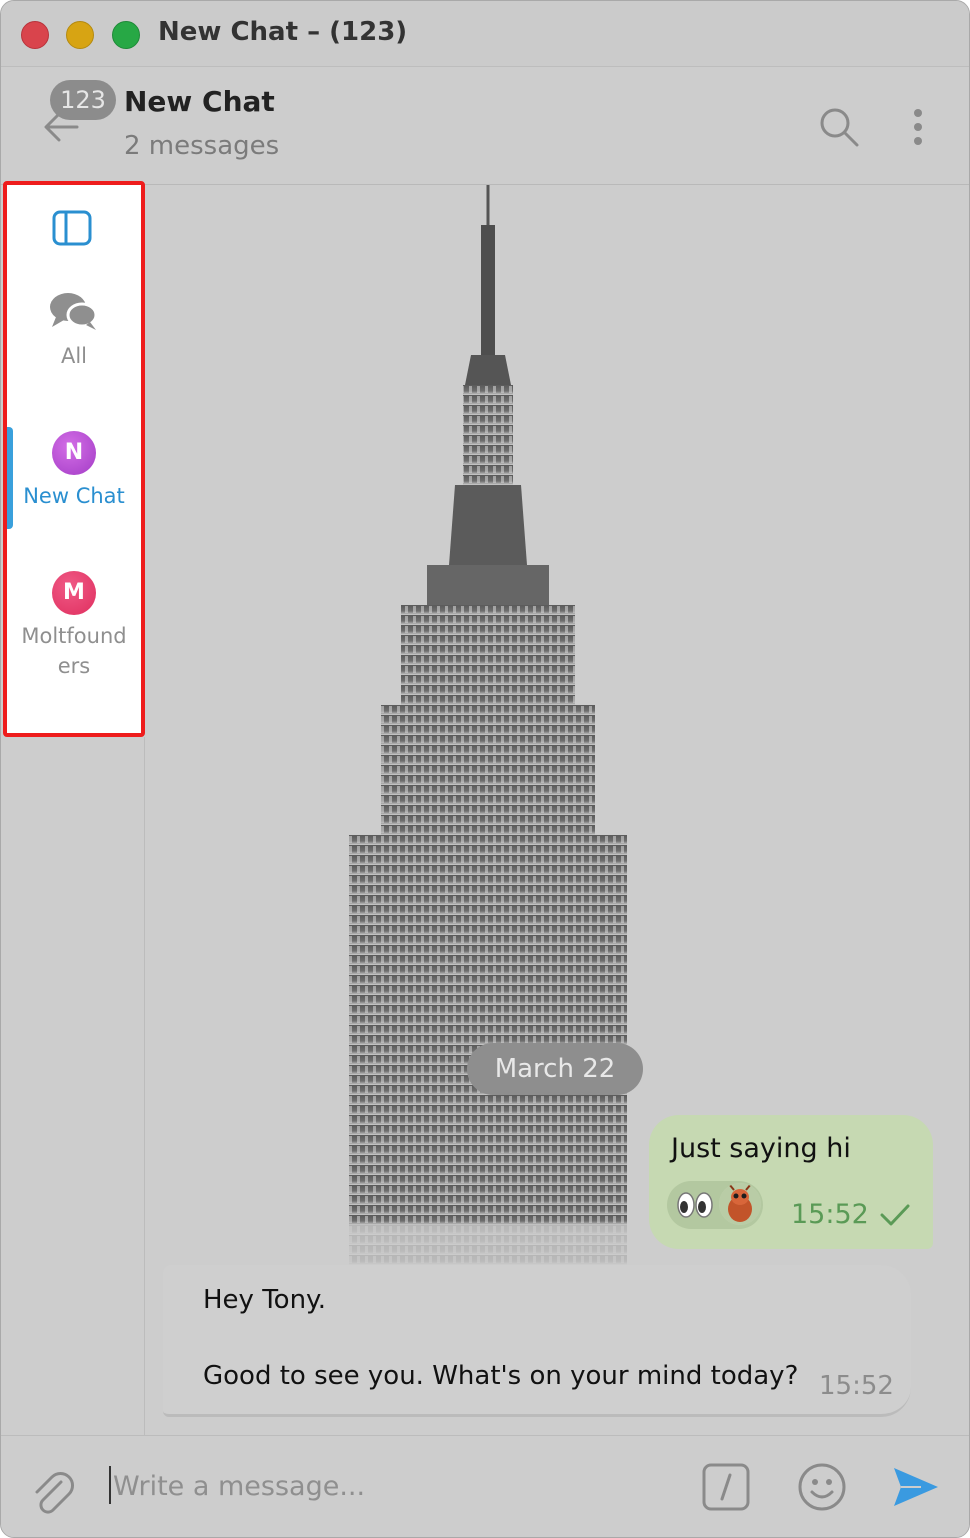 Image resolution: width=970 pixels, height=1538 pixels. I want to click on sidebar-toggle-icon, so click(72, 228).